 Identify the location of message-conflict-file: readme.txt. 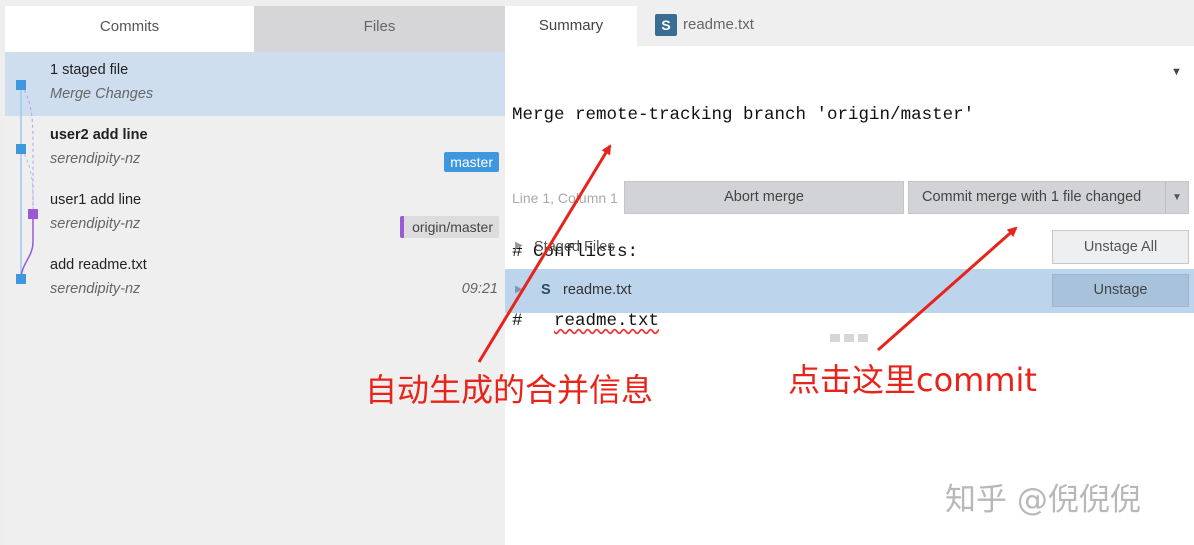
(607, 321).